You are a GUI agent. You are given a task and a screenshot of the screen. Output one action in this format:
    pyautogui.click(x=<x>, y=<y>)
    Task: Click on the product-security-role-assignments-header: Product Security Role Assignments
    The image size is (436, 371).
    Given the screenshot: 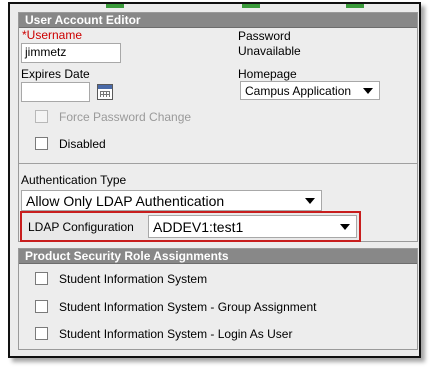 What is the action you would take?
    pyautogui.click(x=218, y=256)
    